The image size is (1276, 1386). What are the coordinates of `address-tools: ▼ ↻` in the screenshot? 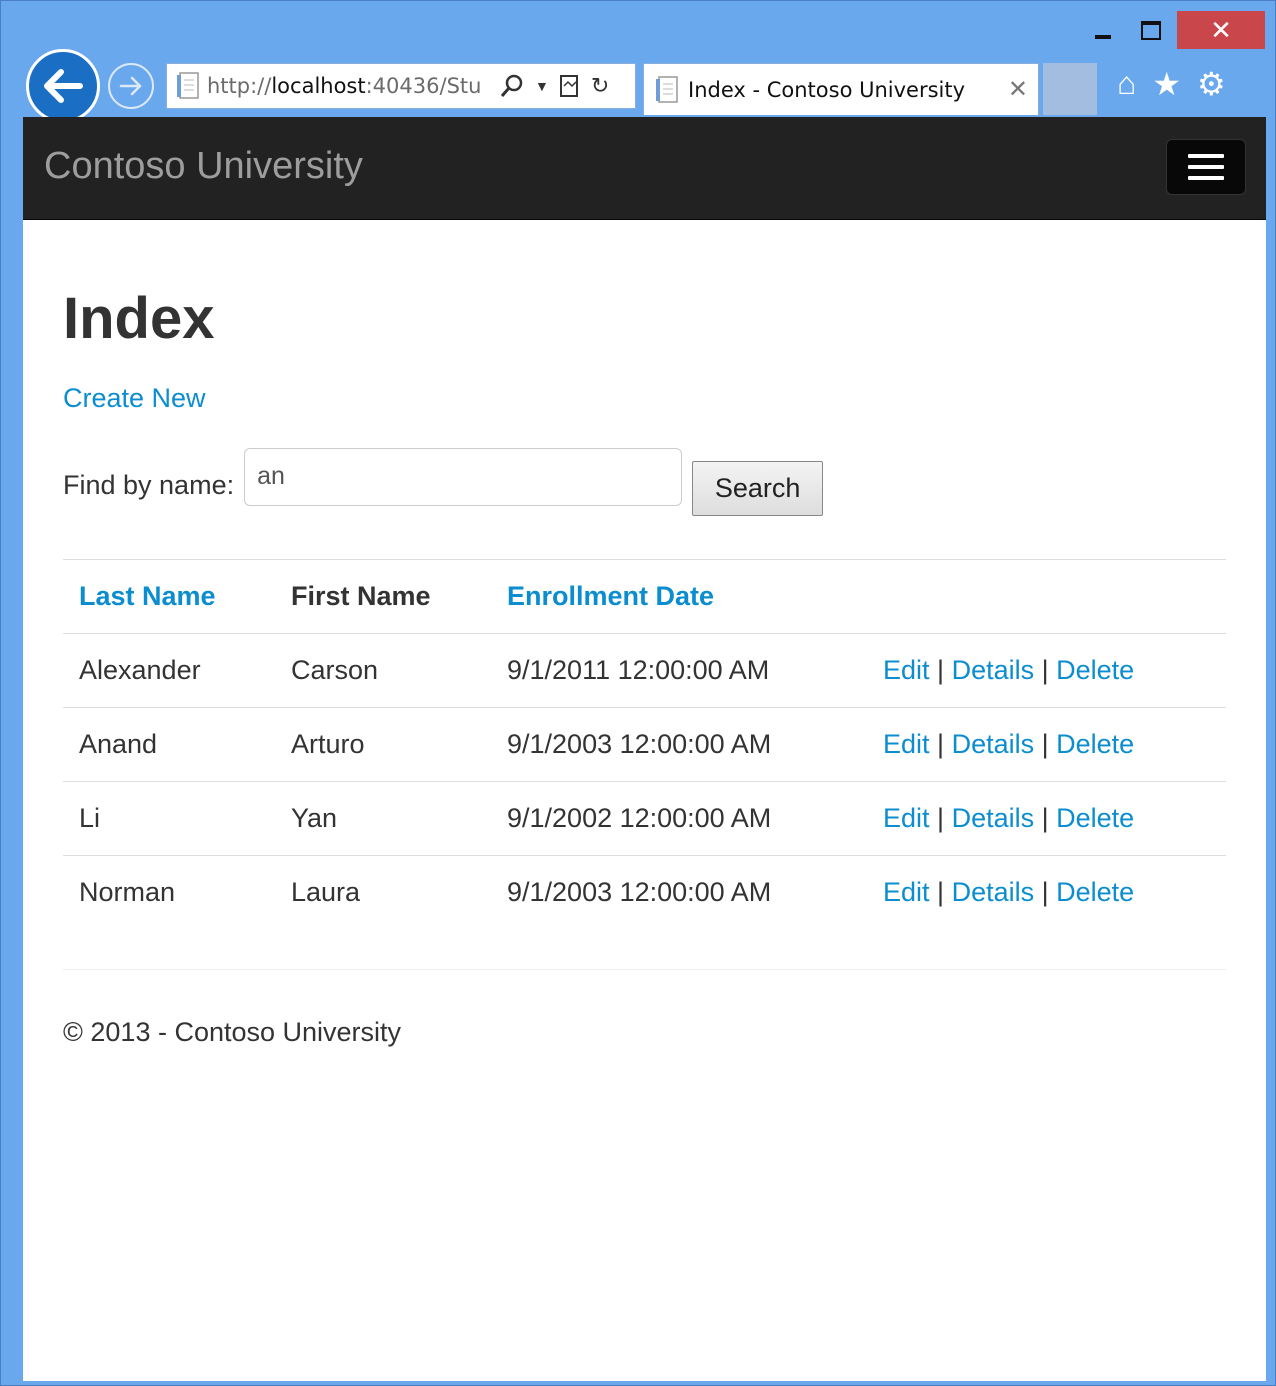 It's located at (554, 86).